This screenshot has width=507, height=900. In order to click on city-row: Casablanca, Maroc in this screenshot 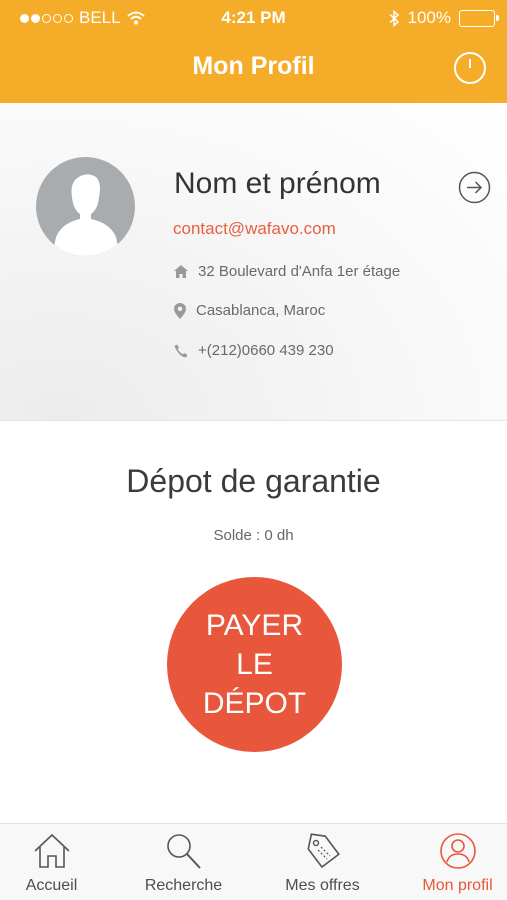, I will do `click(249, 310)`.